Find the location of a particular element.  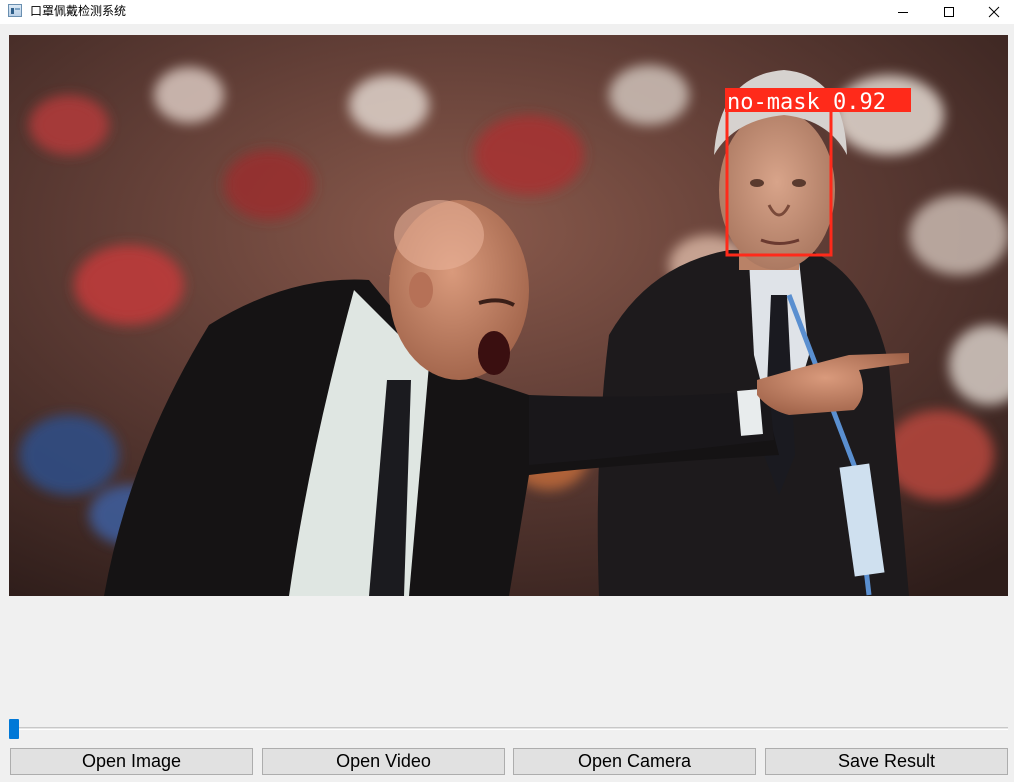

minimize-icon is located at coordinates (903, 12).